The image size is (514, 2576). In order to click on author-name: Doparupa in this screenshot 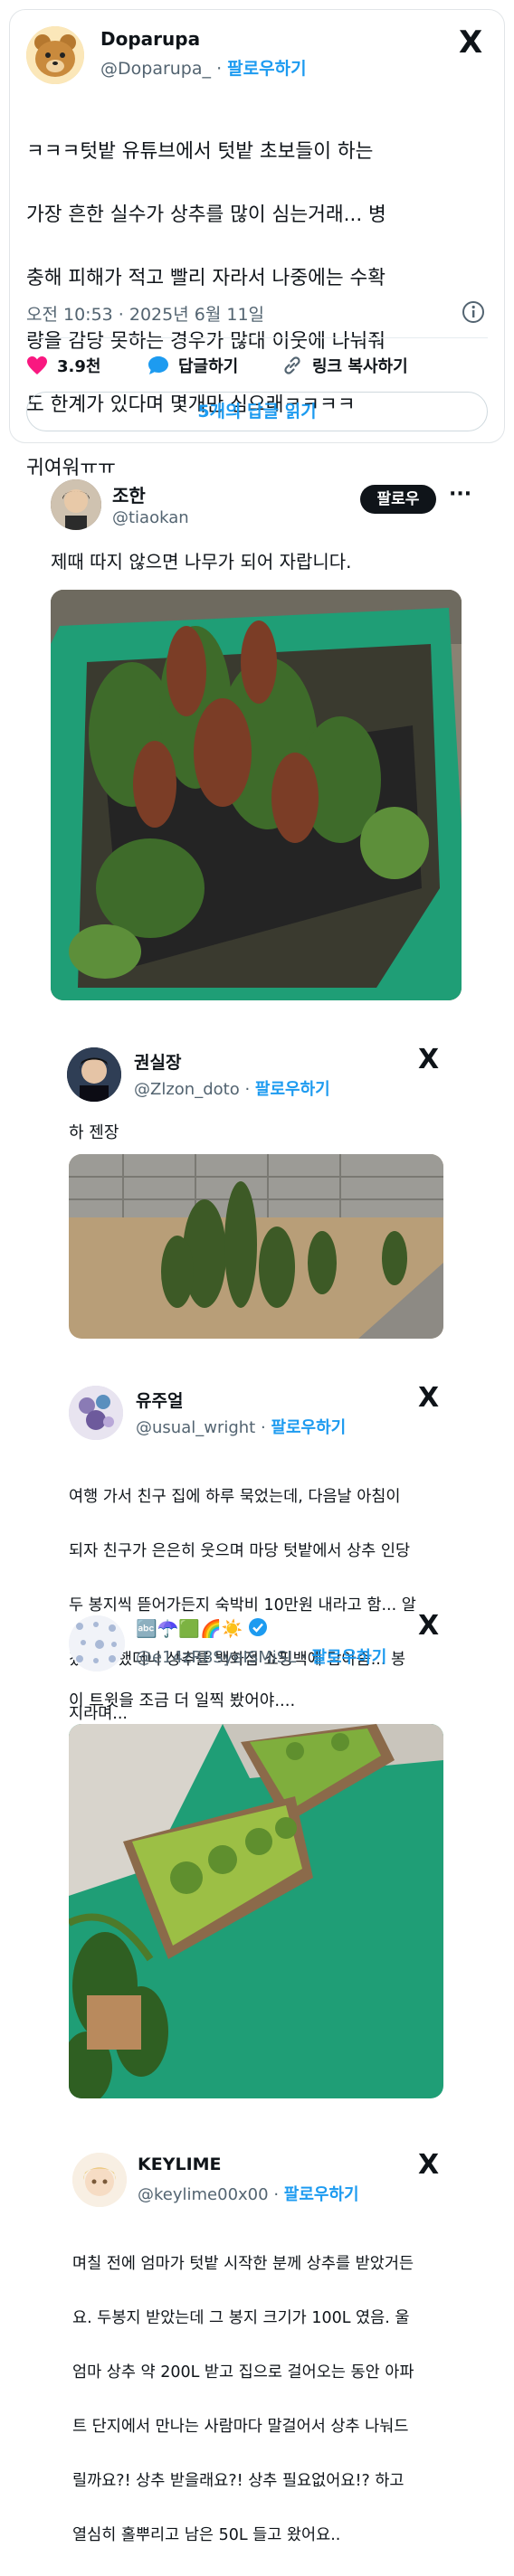, I will do `click(150, 39)`.